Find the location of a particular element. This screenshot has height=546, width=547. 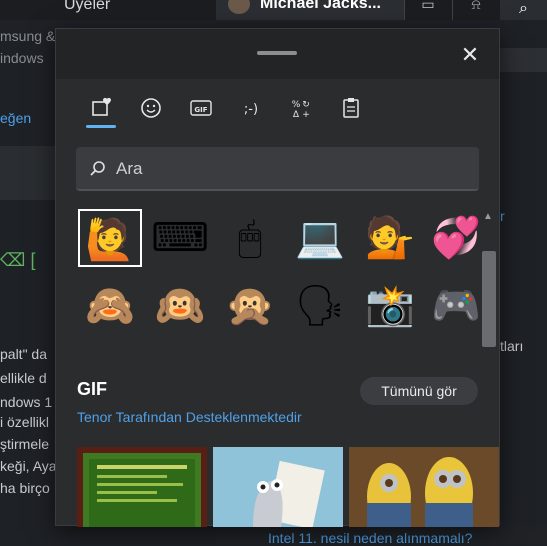

drag-handle is located at coordinates (277, 53).